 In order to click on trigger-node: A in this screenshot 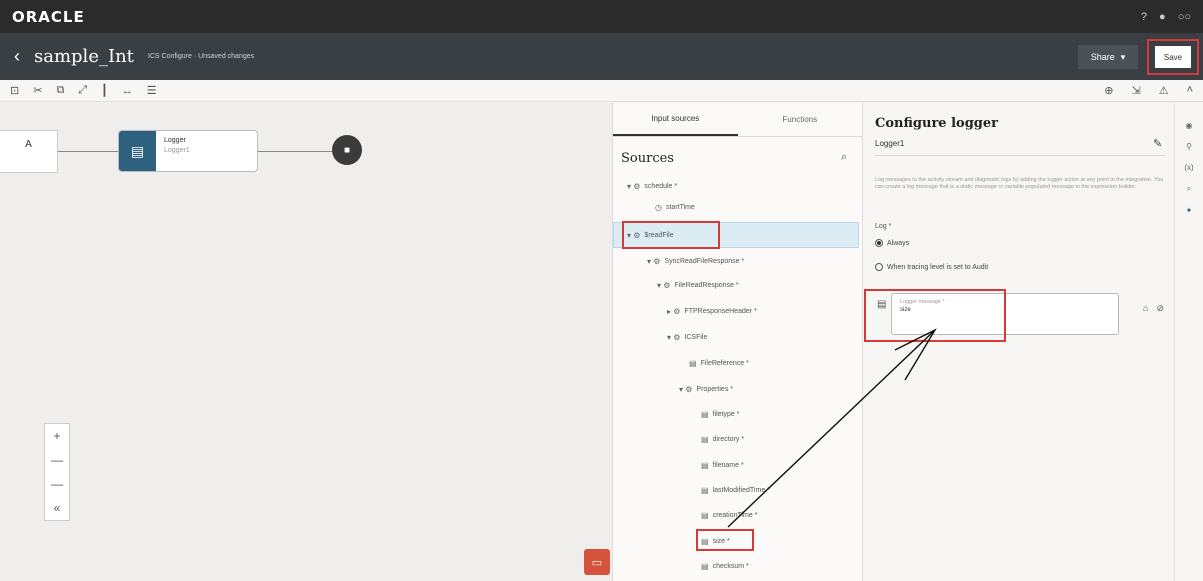, I will do `click(29, 151)`.